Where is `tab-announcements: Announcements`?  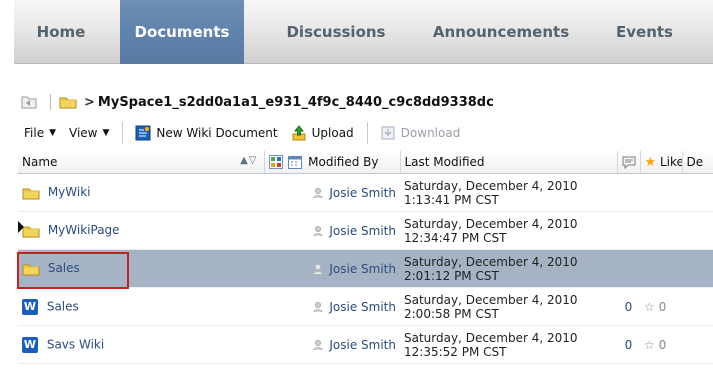
tab-announcements: Announcements is located at coordinates (501, 32).